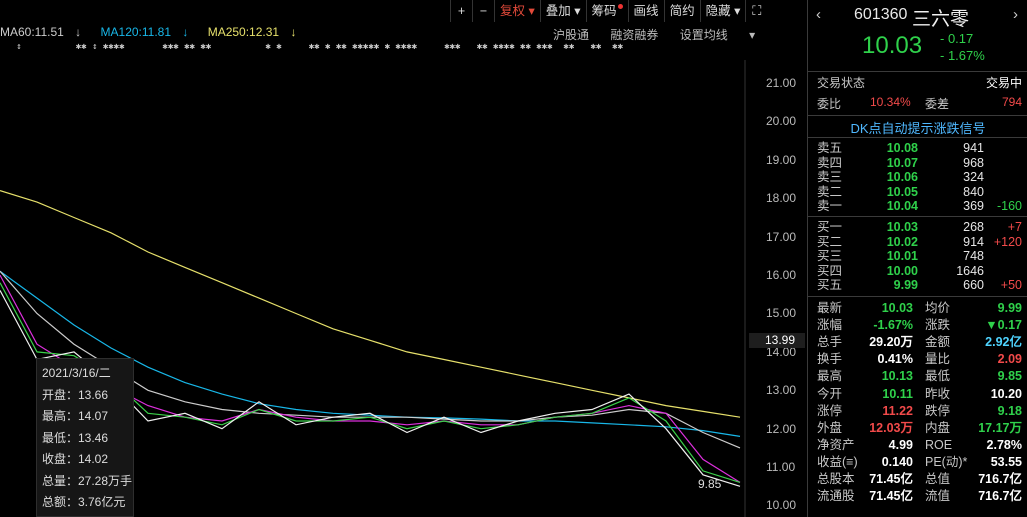 This screenshot has height=517, width=1027. What do you see at coordinates (606, 11) in the screenshot?
I see `chouma-button: 筹码` at bounding box center [606, 11].